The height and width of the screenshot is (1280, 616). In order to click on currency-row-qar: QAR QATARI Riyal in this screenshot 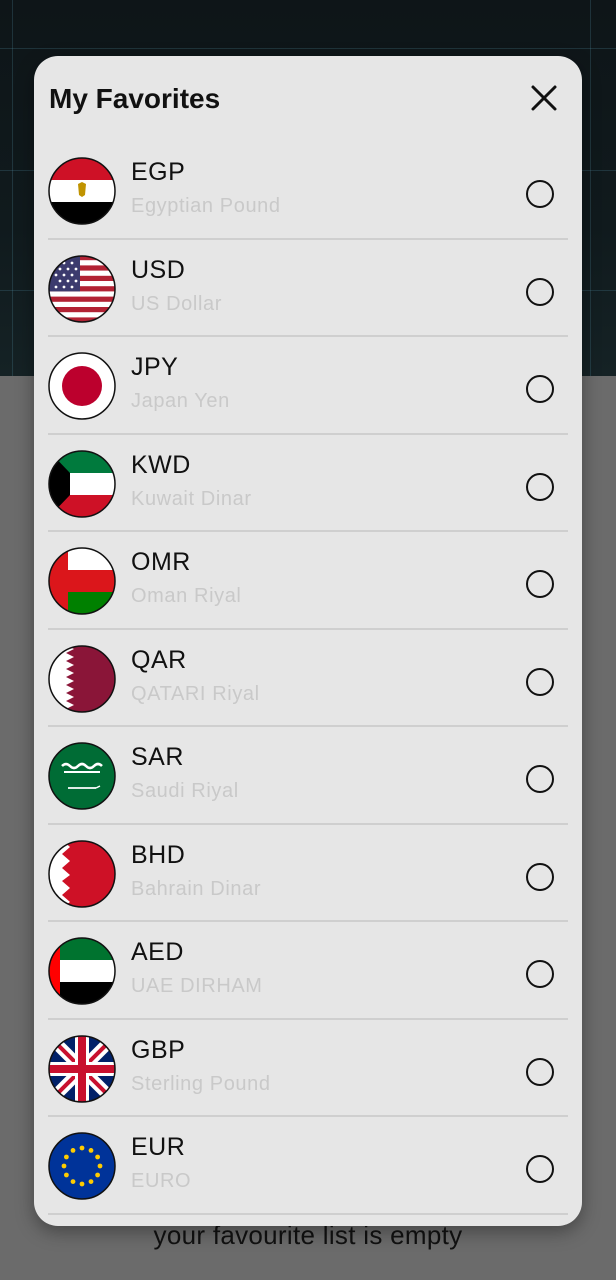, I will do `click(308, 678)`.